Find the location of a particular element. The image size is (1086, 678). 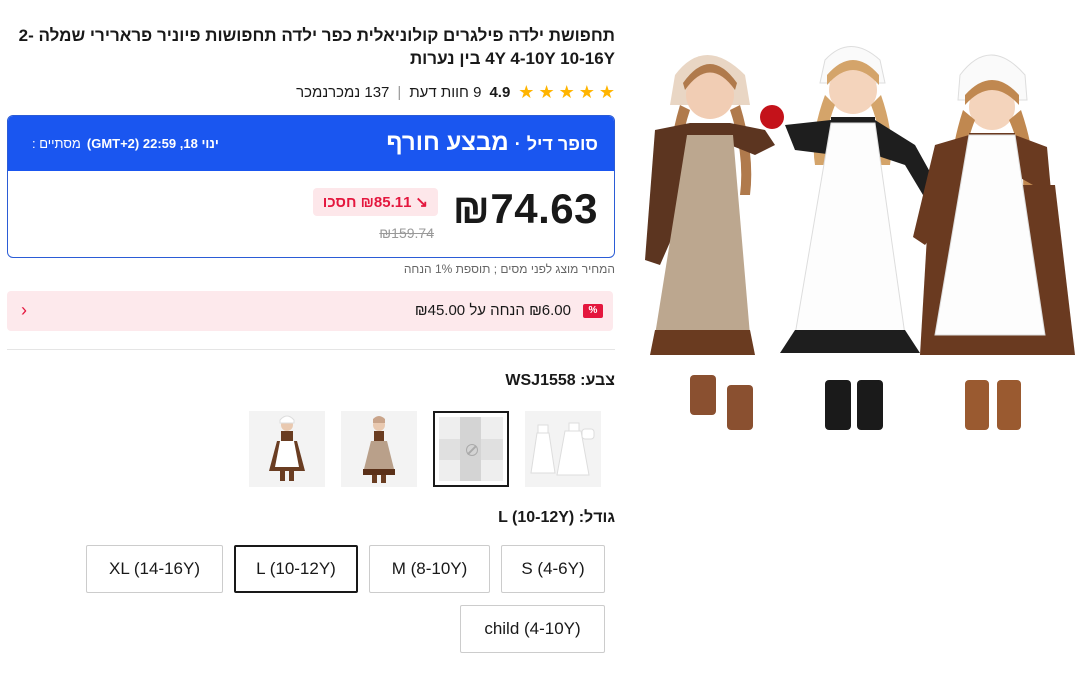

current-price: ₪74.63 is located at coordinates (525, 208).